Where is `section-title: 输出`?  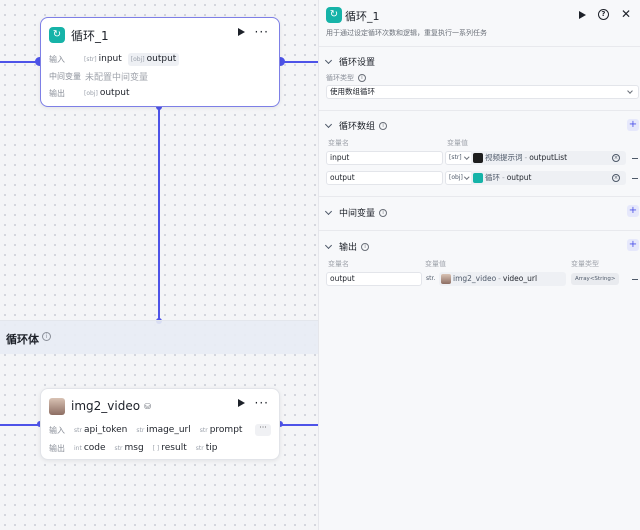 section-title: 输出 is located at coordinates (348, 248).